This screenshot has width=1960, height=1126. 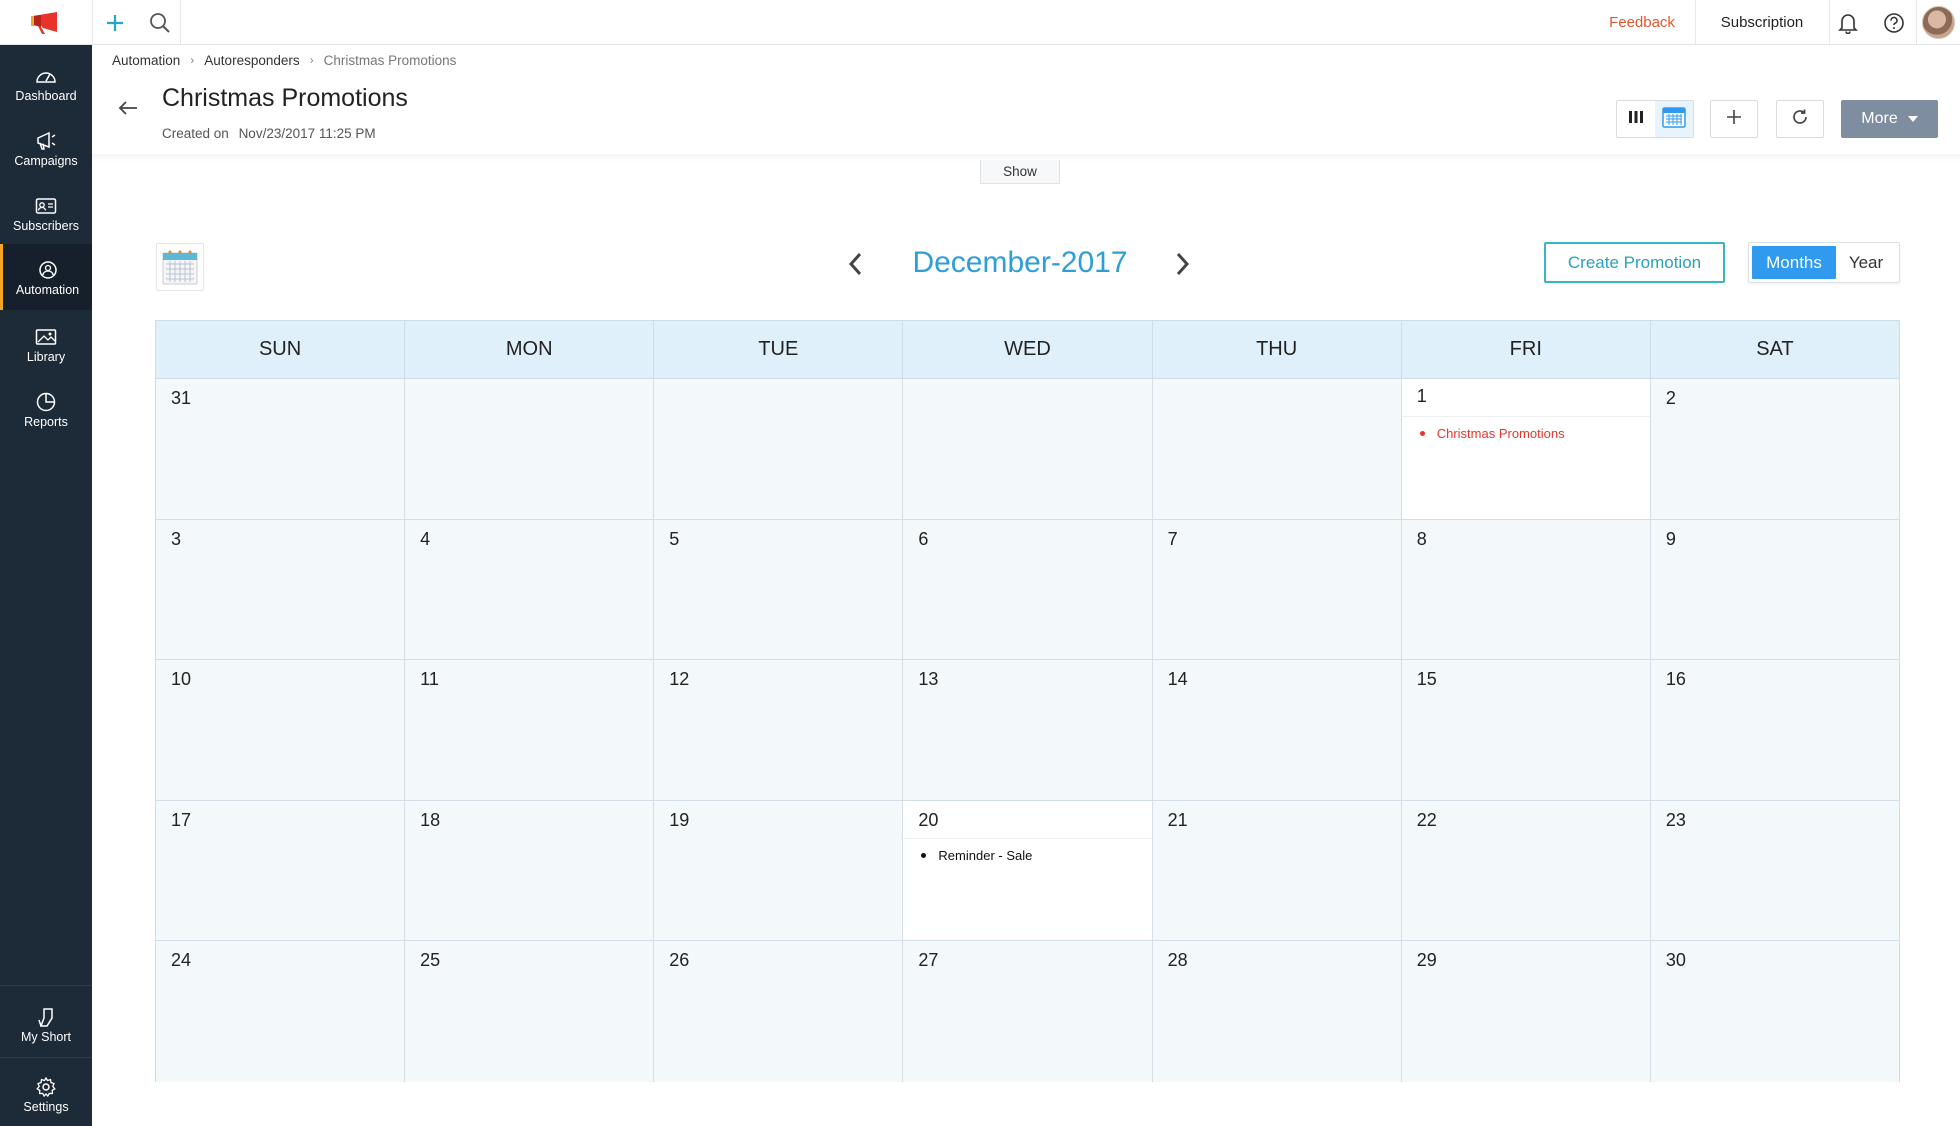 I want to click on chevron-left-icon, so click(x=855, y=266).